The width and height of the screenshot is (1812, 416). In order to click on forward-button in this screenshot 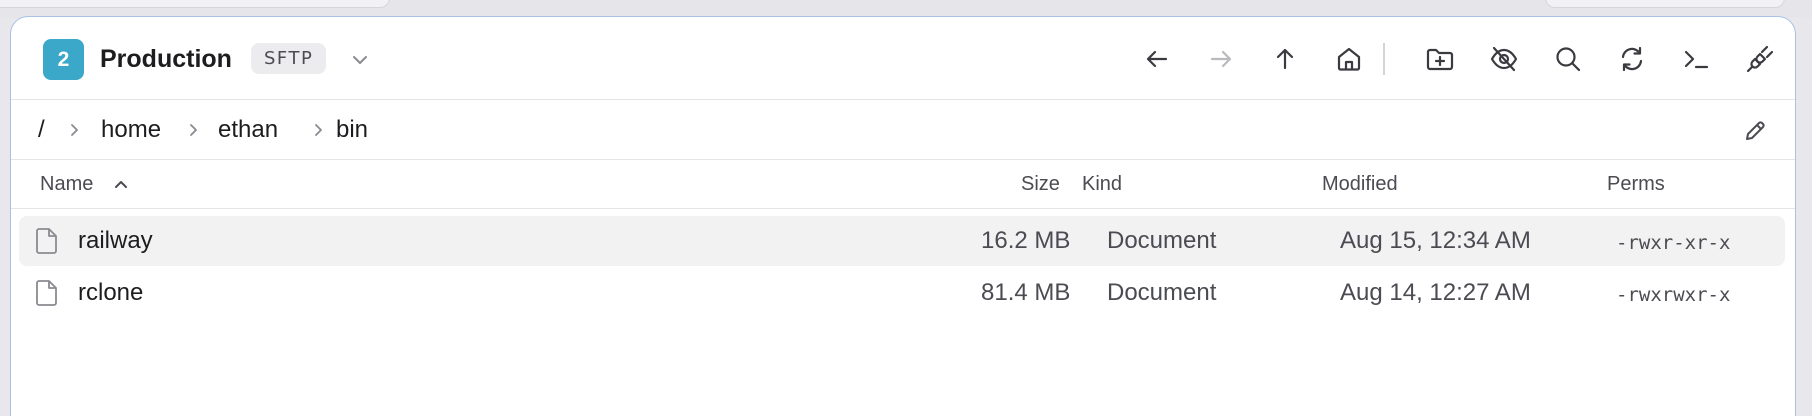, I will do `click(1221, 59)`.